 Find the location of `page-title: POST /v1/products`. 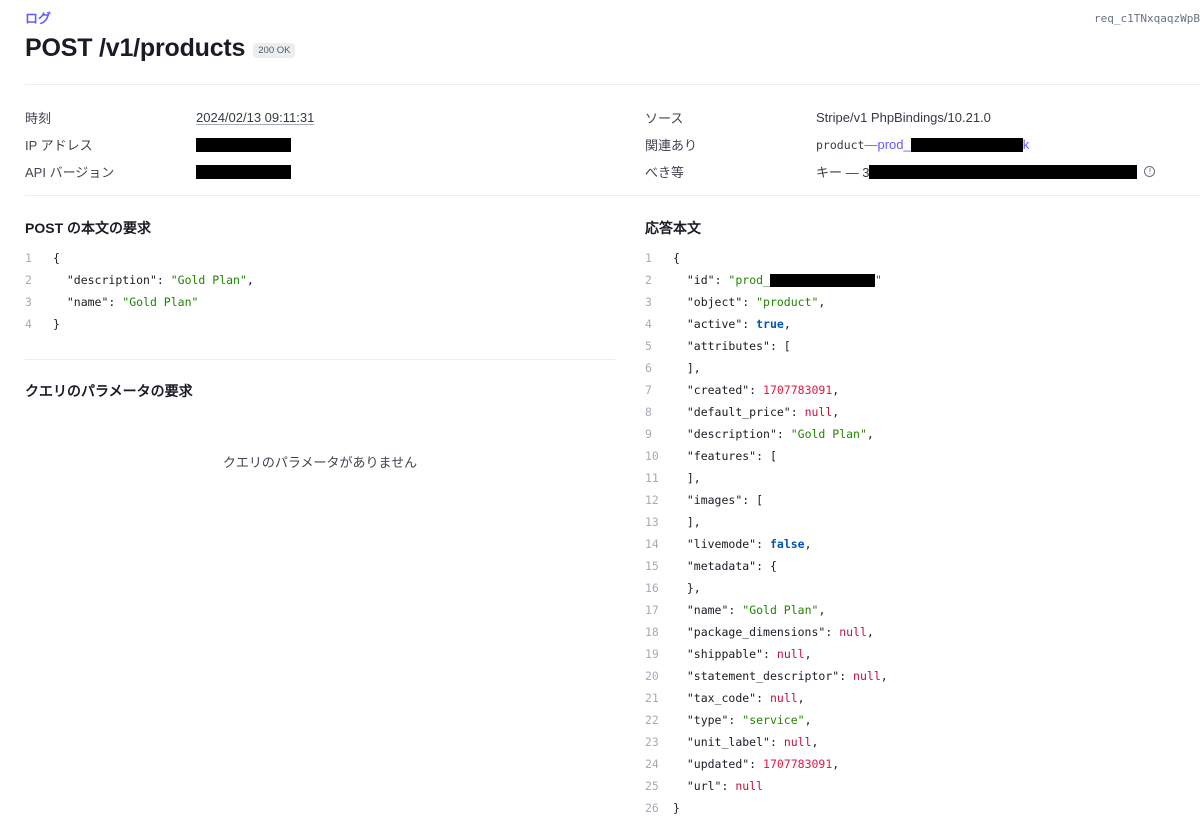

page-title: POST /v1/products is located at coordinates (135, 48).